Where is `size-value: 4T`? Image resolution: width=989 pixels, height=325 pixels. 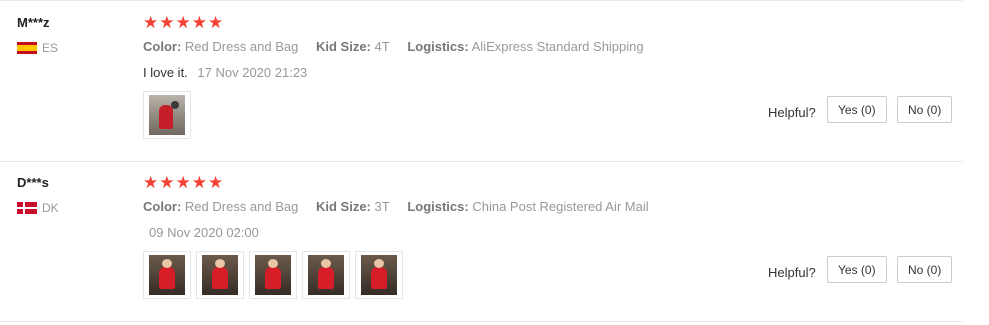
size-value: 4T is located at coordinates (382, 46).